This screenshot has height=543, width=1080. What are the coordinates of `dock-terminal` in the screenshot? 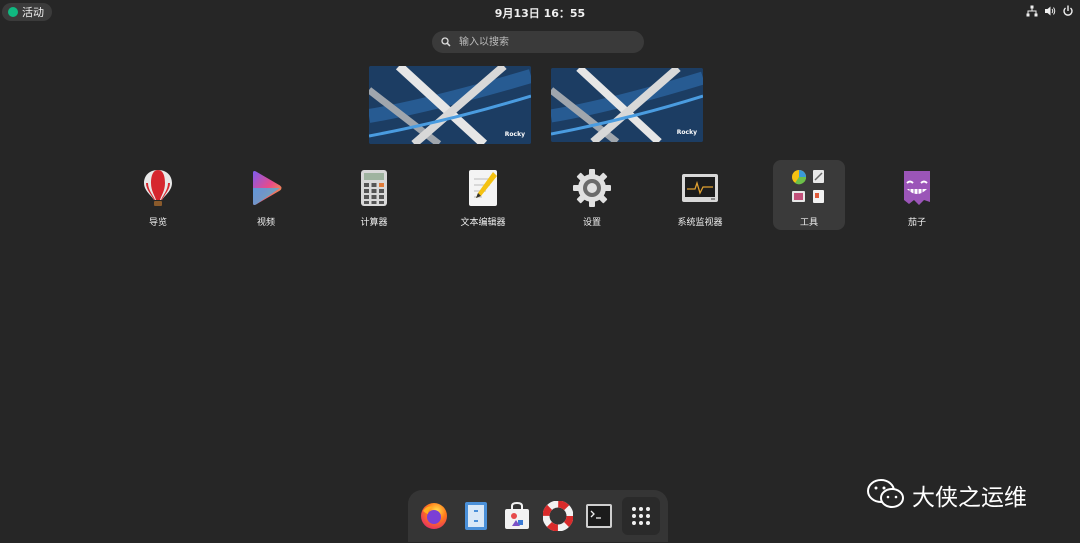 It's located at (599, 516).